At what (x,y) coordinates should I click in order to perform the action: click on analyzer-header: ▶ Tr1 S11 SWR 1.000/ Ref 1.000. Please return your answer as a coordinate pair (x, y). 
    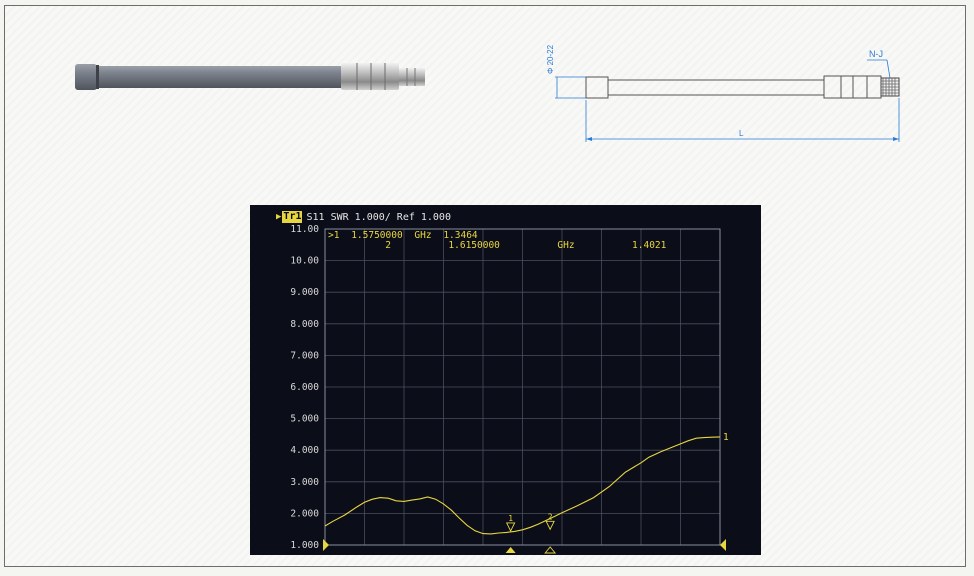
    Looking at the image, I should click on (363, 217).